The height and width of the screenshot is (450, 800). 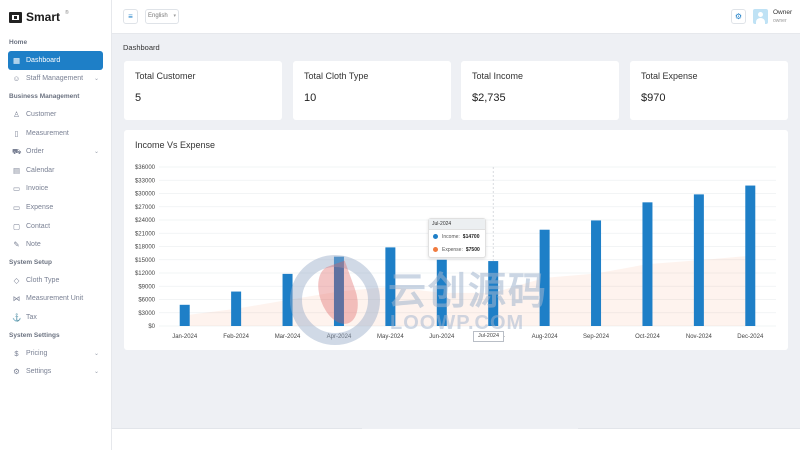 I want to click on card-value: $2,735, so click(x=489, y=98).